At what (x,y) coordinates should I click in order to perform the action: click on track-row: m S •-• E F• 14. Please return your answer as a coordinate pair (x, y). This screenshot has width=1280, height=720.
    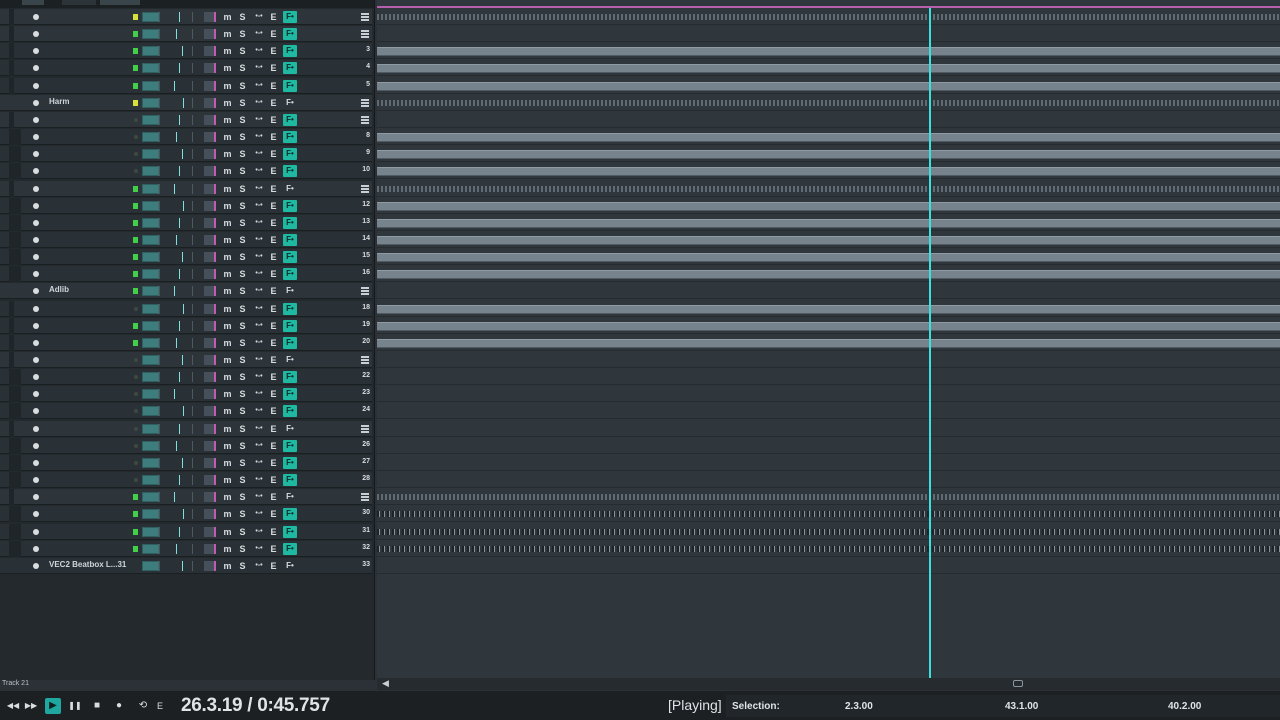
    Looking at the image, I should click on (186, 240).